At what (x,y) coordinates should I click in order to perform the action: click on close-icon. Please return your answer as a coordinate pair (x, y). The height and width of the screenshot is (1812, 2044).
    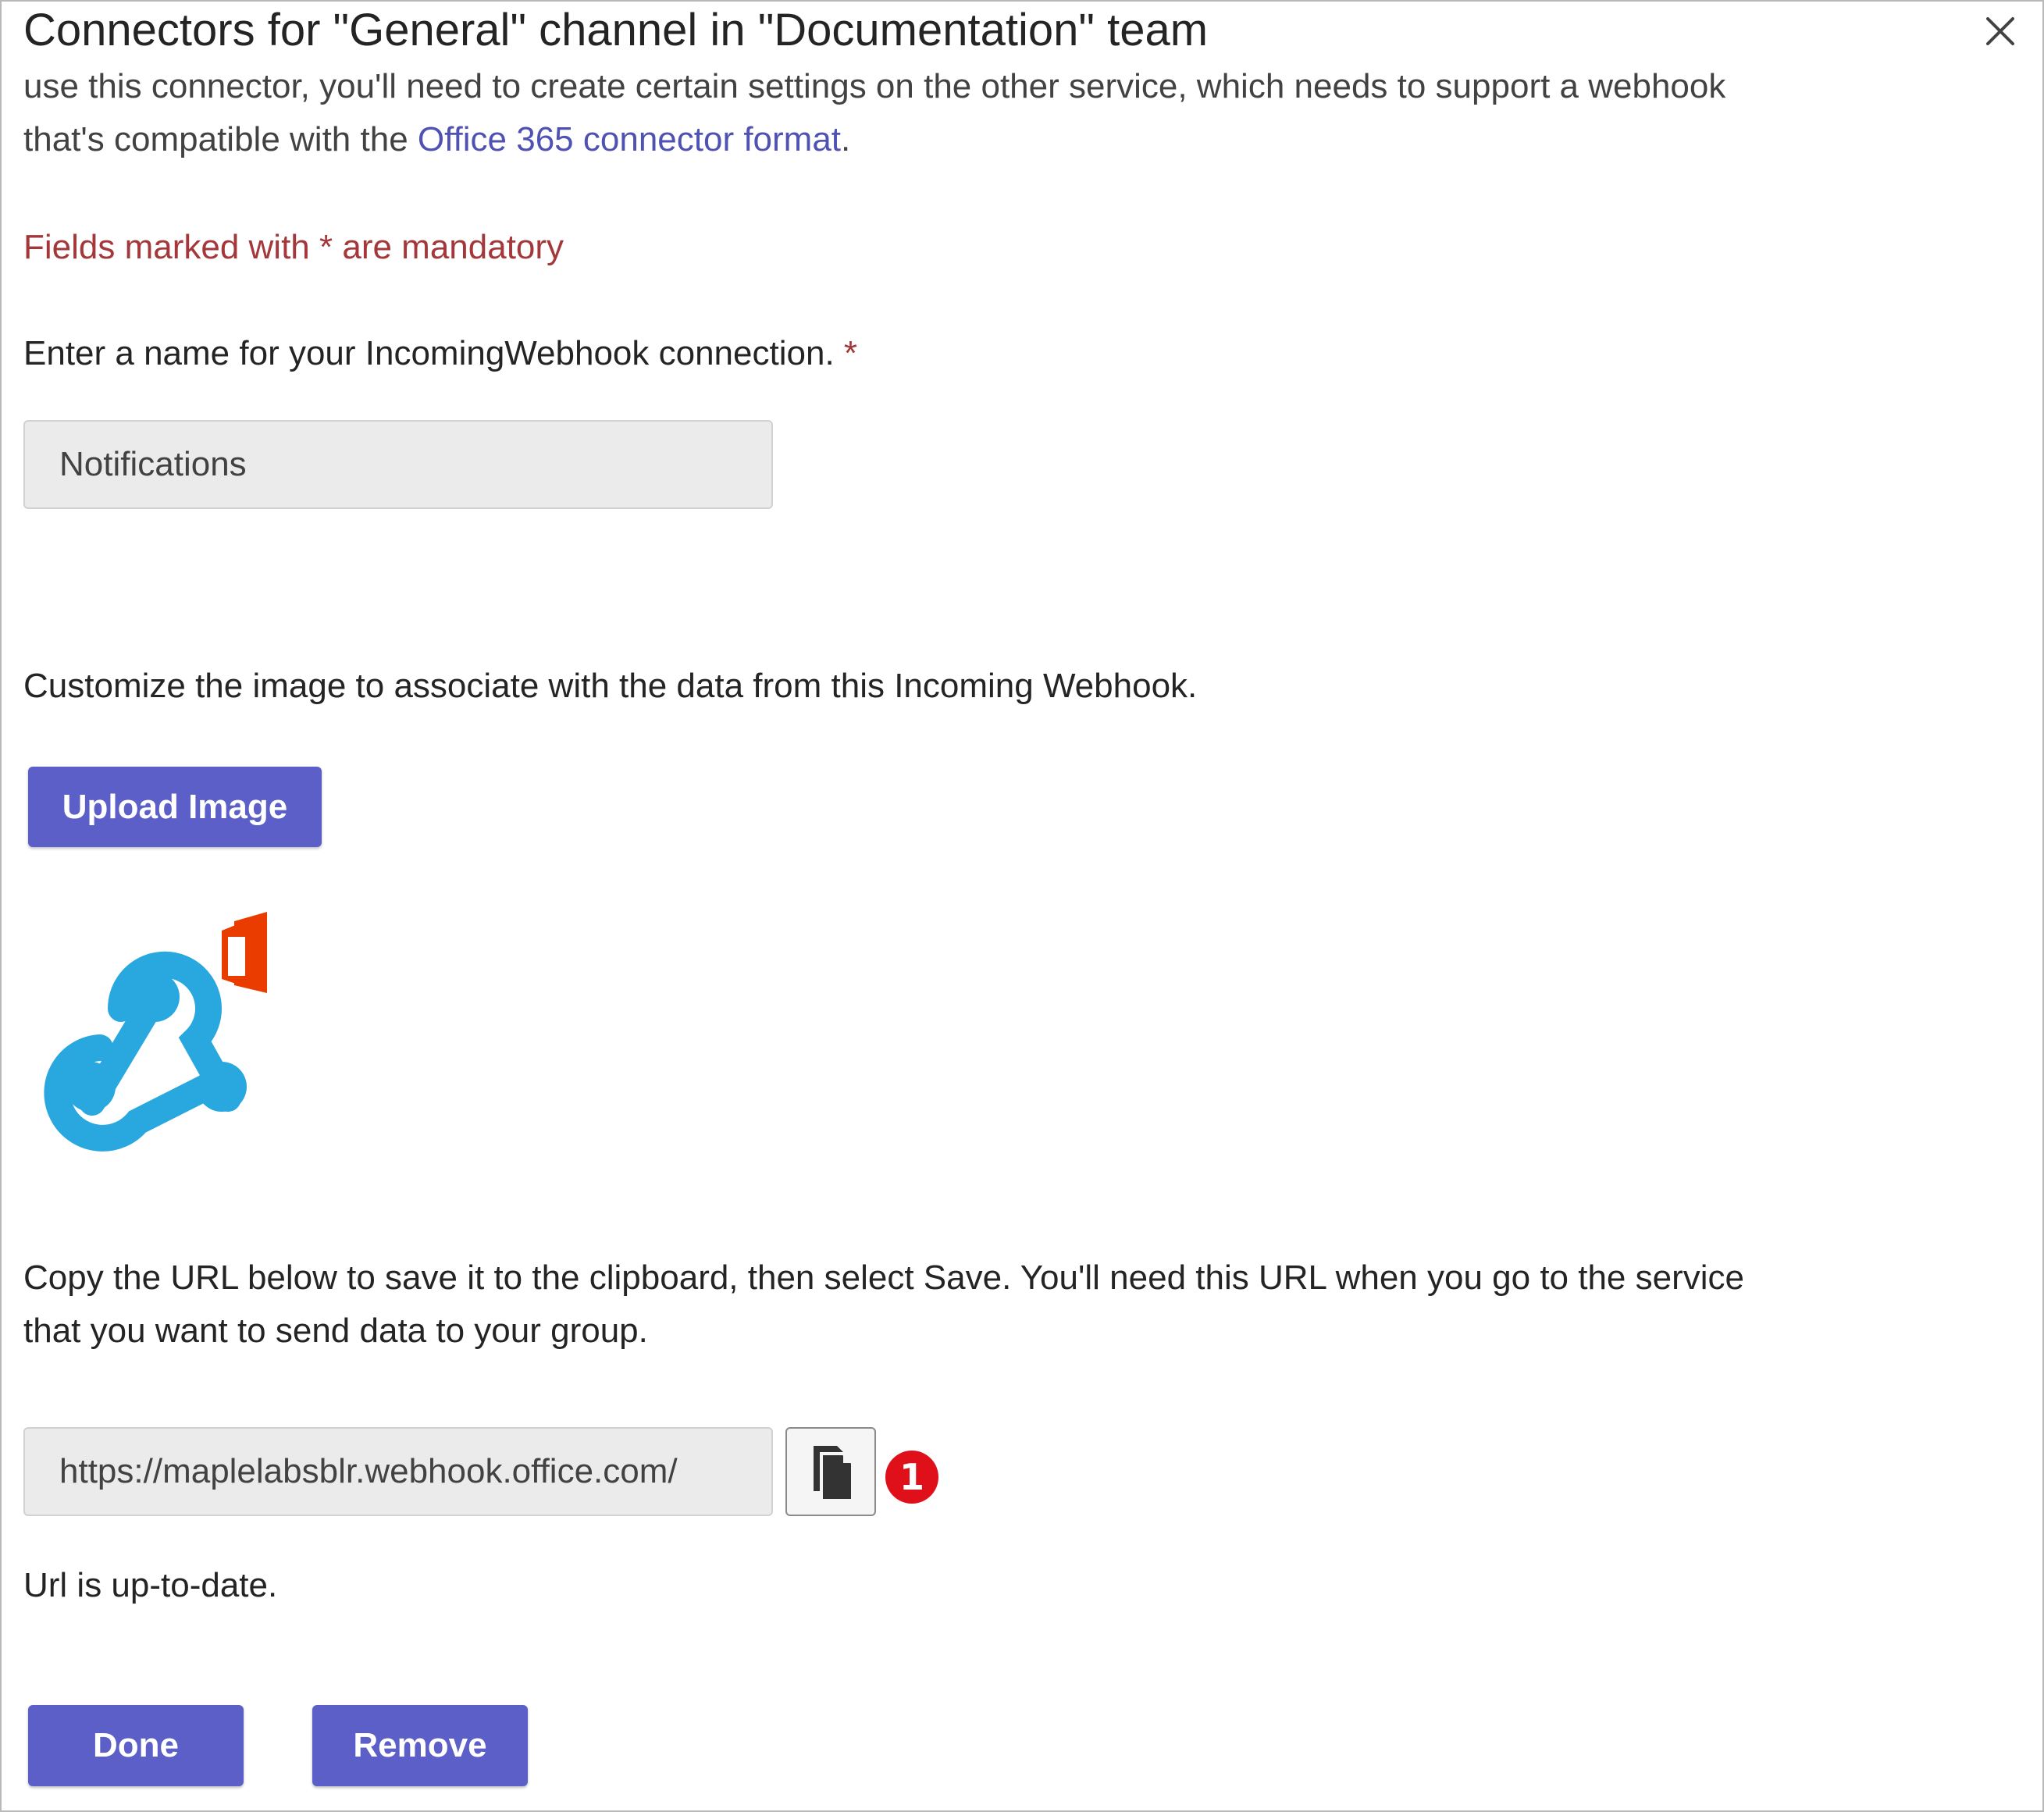
    Looking at the image, I should click on (2000, 31).